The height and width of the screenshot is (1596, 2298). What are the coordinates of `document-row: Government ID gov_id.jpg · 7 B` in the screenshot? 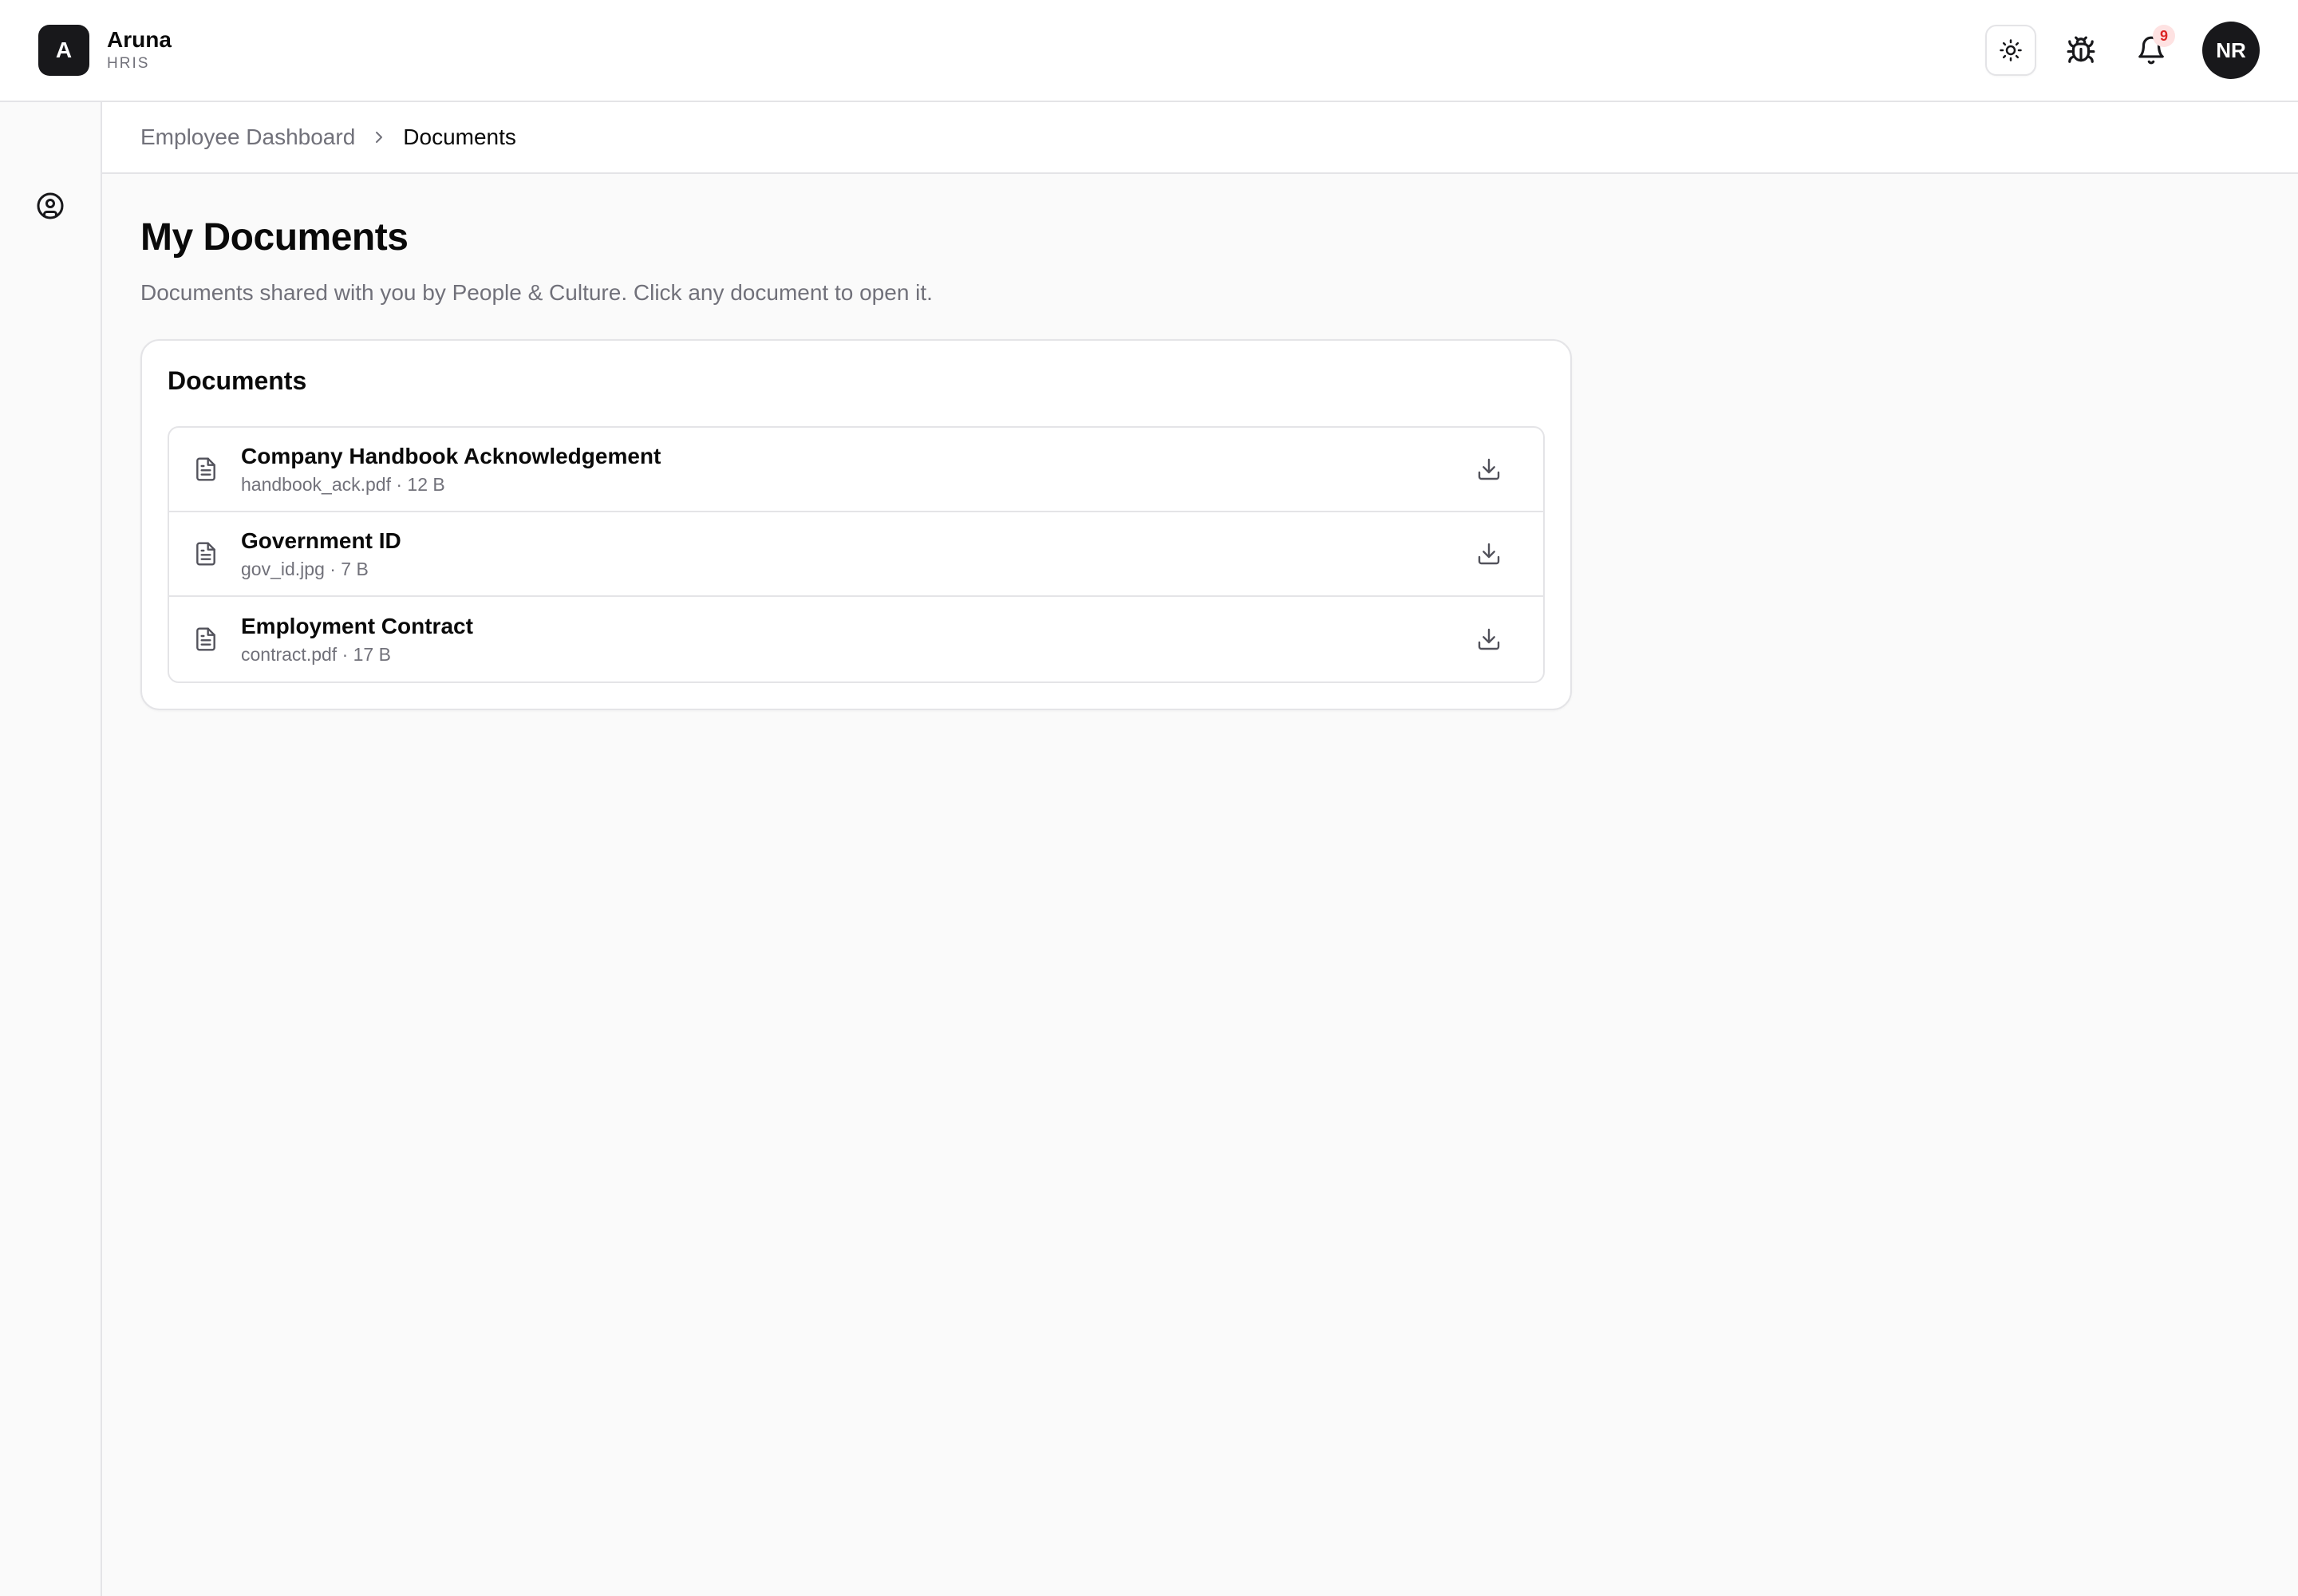 It's located at (856, 554).